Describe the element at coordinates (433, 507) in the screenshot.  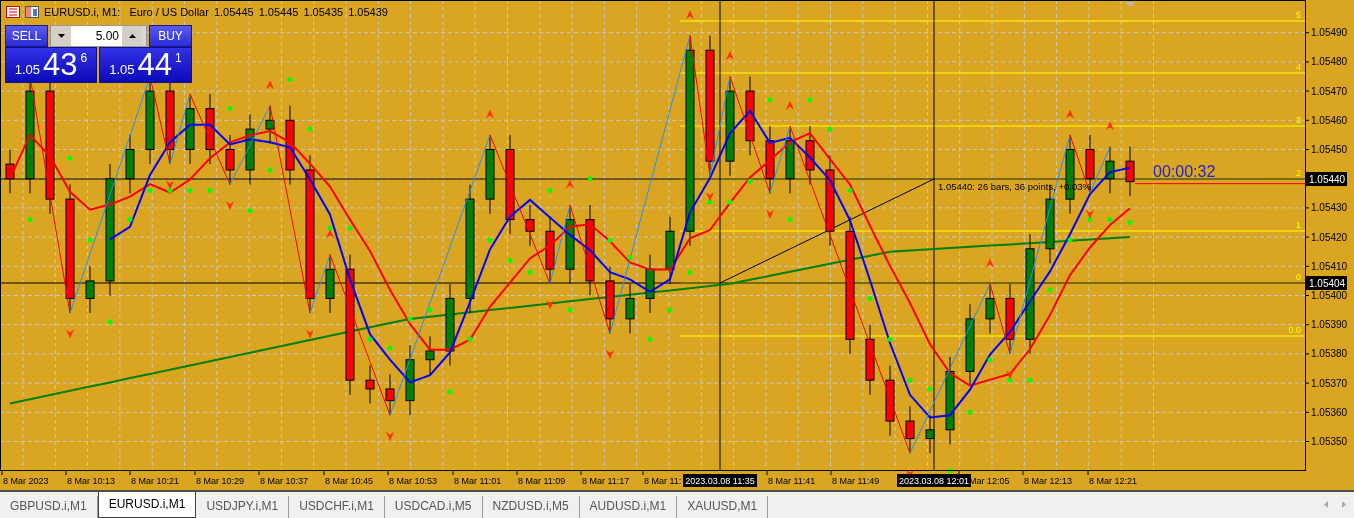
I see `chart-tab: USDCAD.i,M5` at that location.